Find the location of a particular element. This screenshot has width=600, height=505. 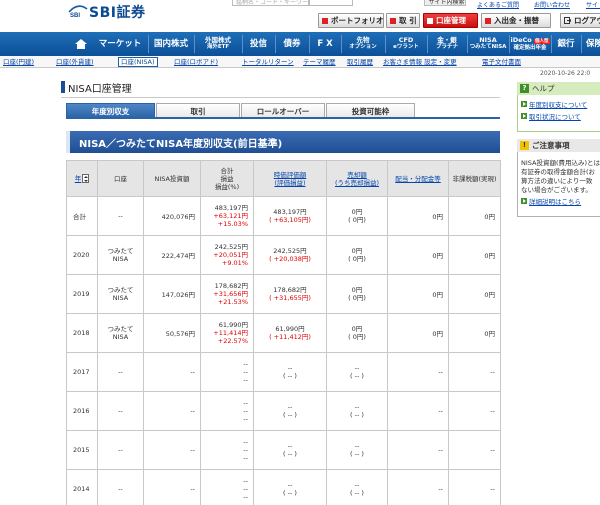

header-market-value-link: 時価評価額 is located at coordinates (290, 175).